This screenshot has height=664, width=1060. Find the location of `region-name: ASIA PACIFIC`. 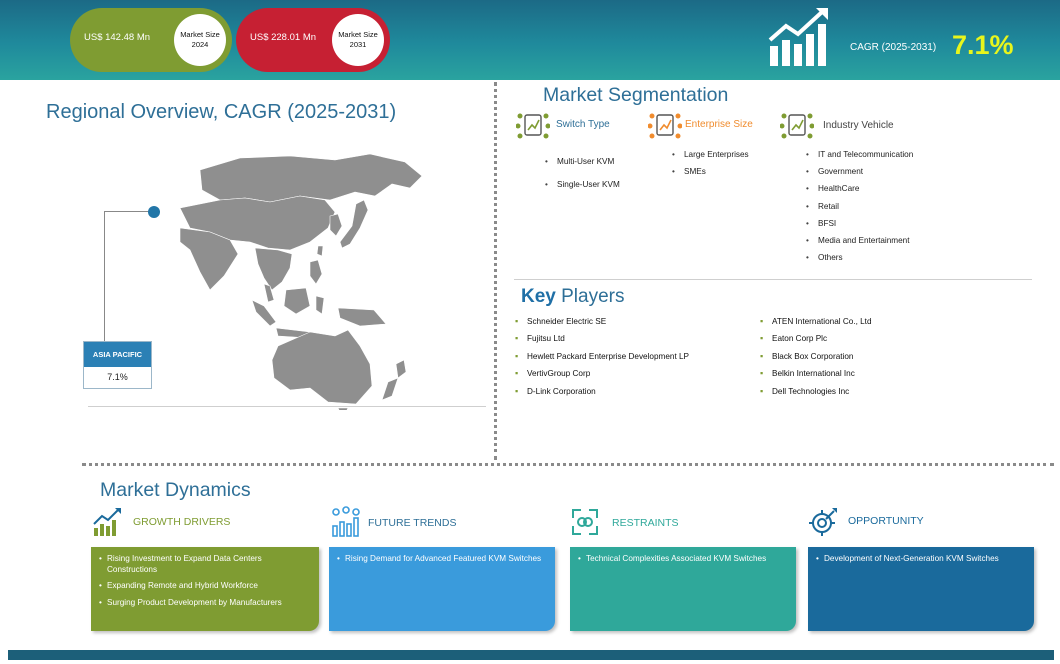

region-name: ASIA PACIFIC is located at coordinates (117, 354).